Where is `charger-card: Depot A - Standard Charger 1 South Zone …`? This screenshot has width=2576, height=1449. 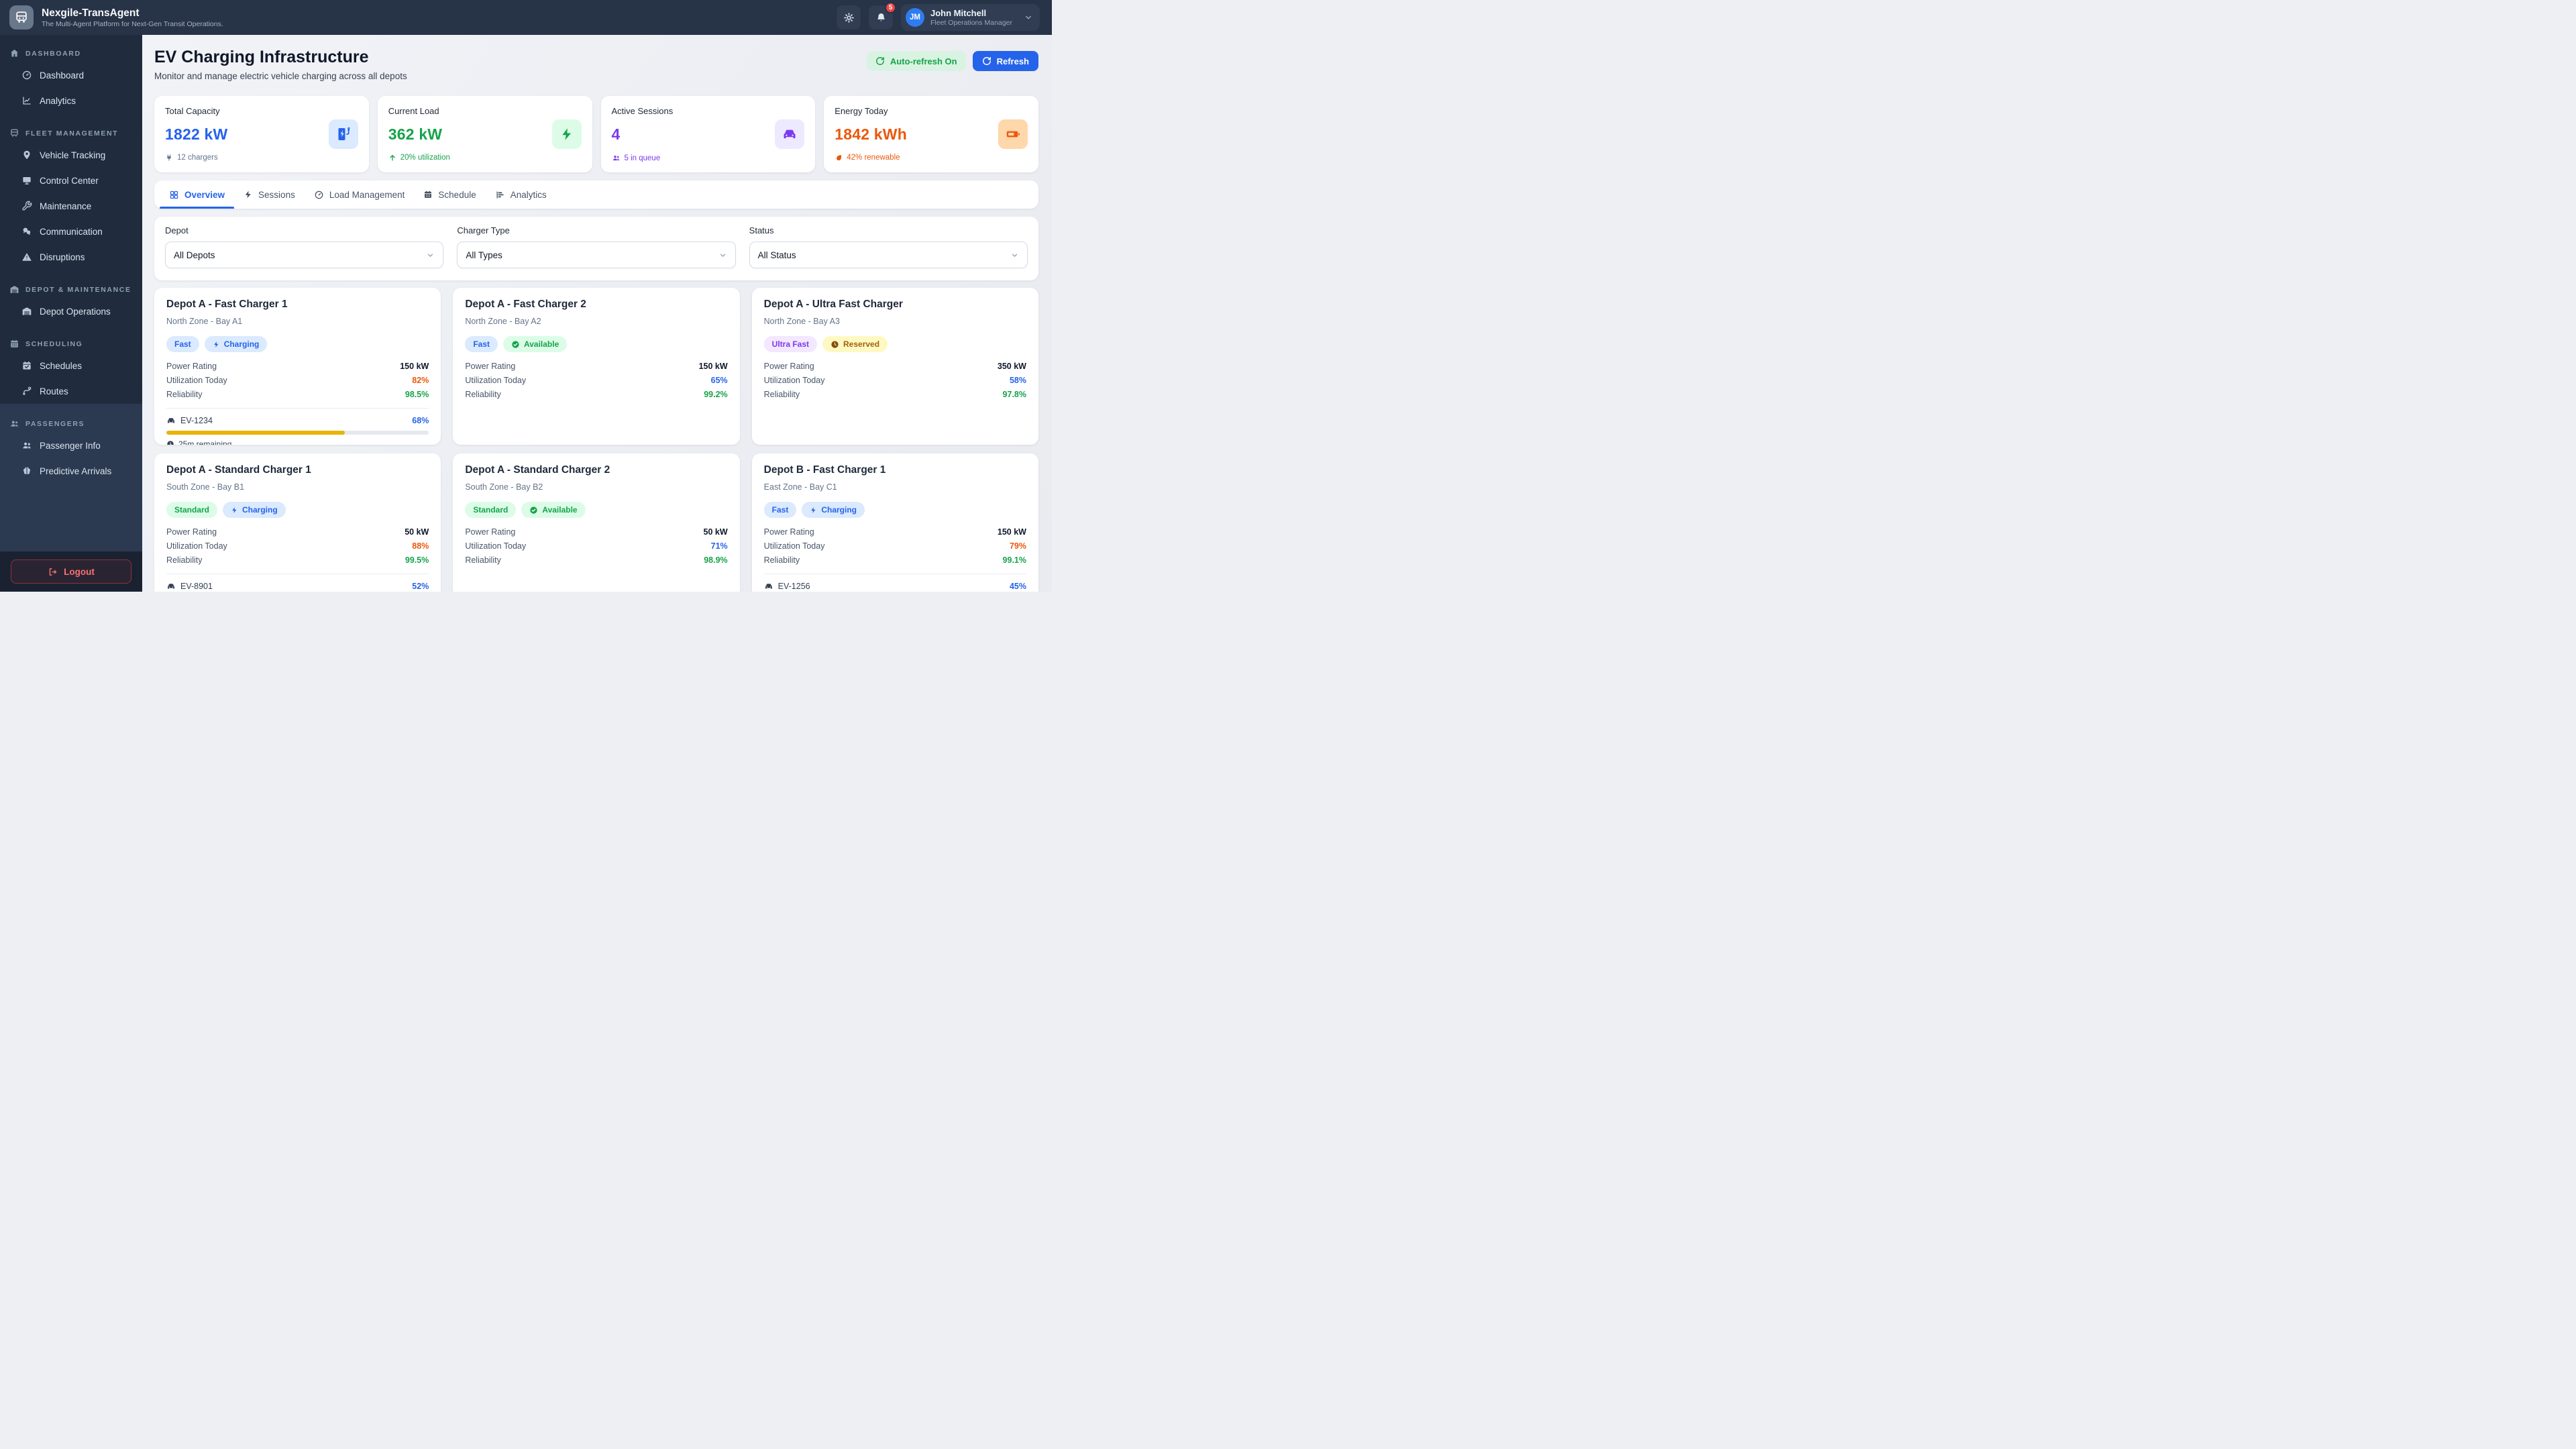
charger-card: Depot A - Standard Charger 1 South Zone … is located at coordinates (297, 522).